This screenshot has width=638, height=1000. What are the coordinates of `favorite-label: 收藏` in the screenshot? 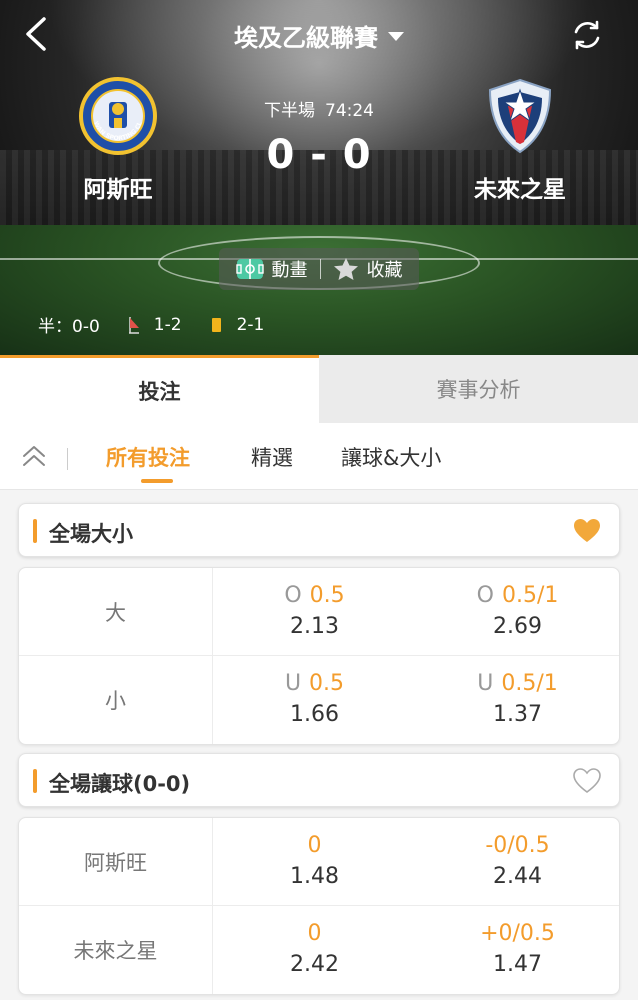 It's located at (384, 270).